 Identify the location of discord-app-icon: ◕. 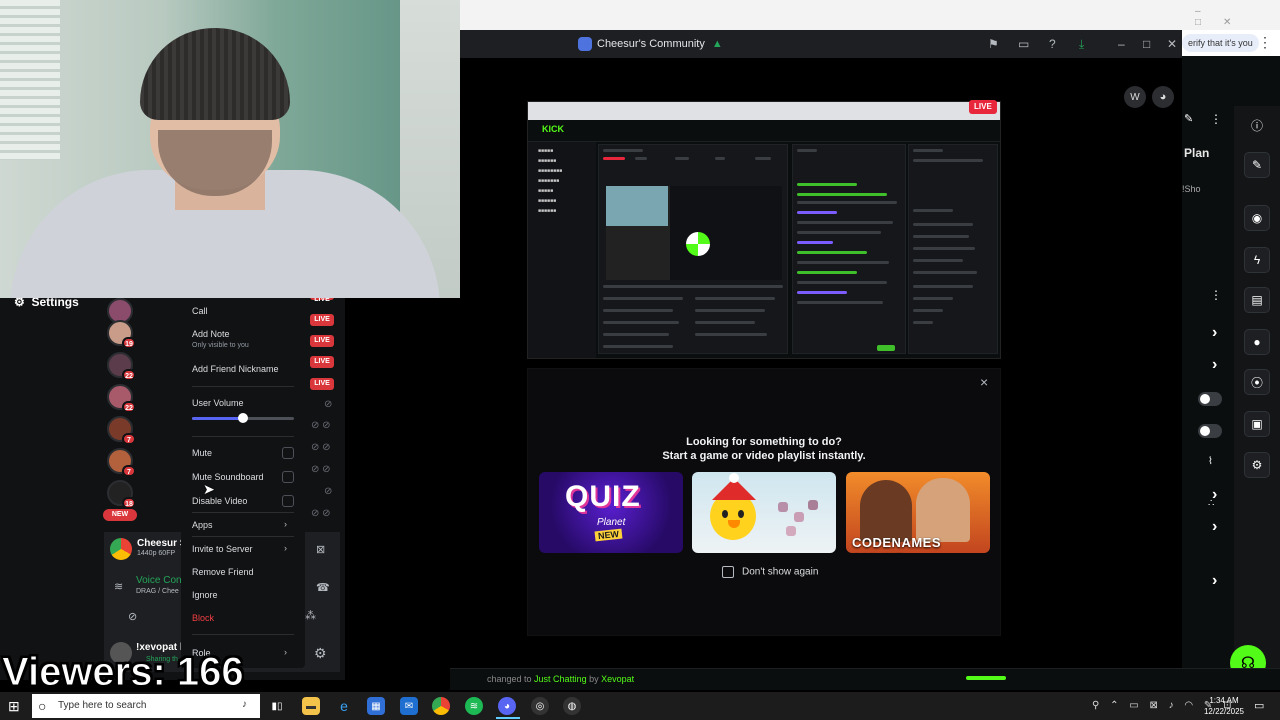
(507, 706).